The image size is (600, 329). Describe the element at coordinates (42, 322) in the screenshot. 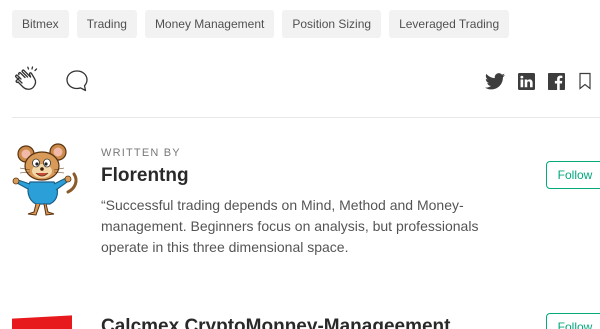

I see `publication-logo` at that location.